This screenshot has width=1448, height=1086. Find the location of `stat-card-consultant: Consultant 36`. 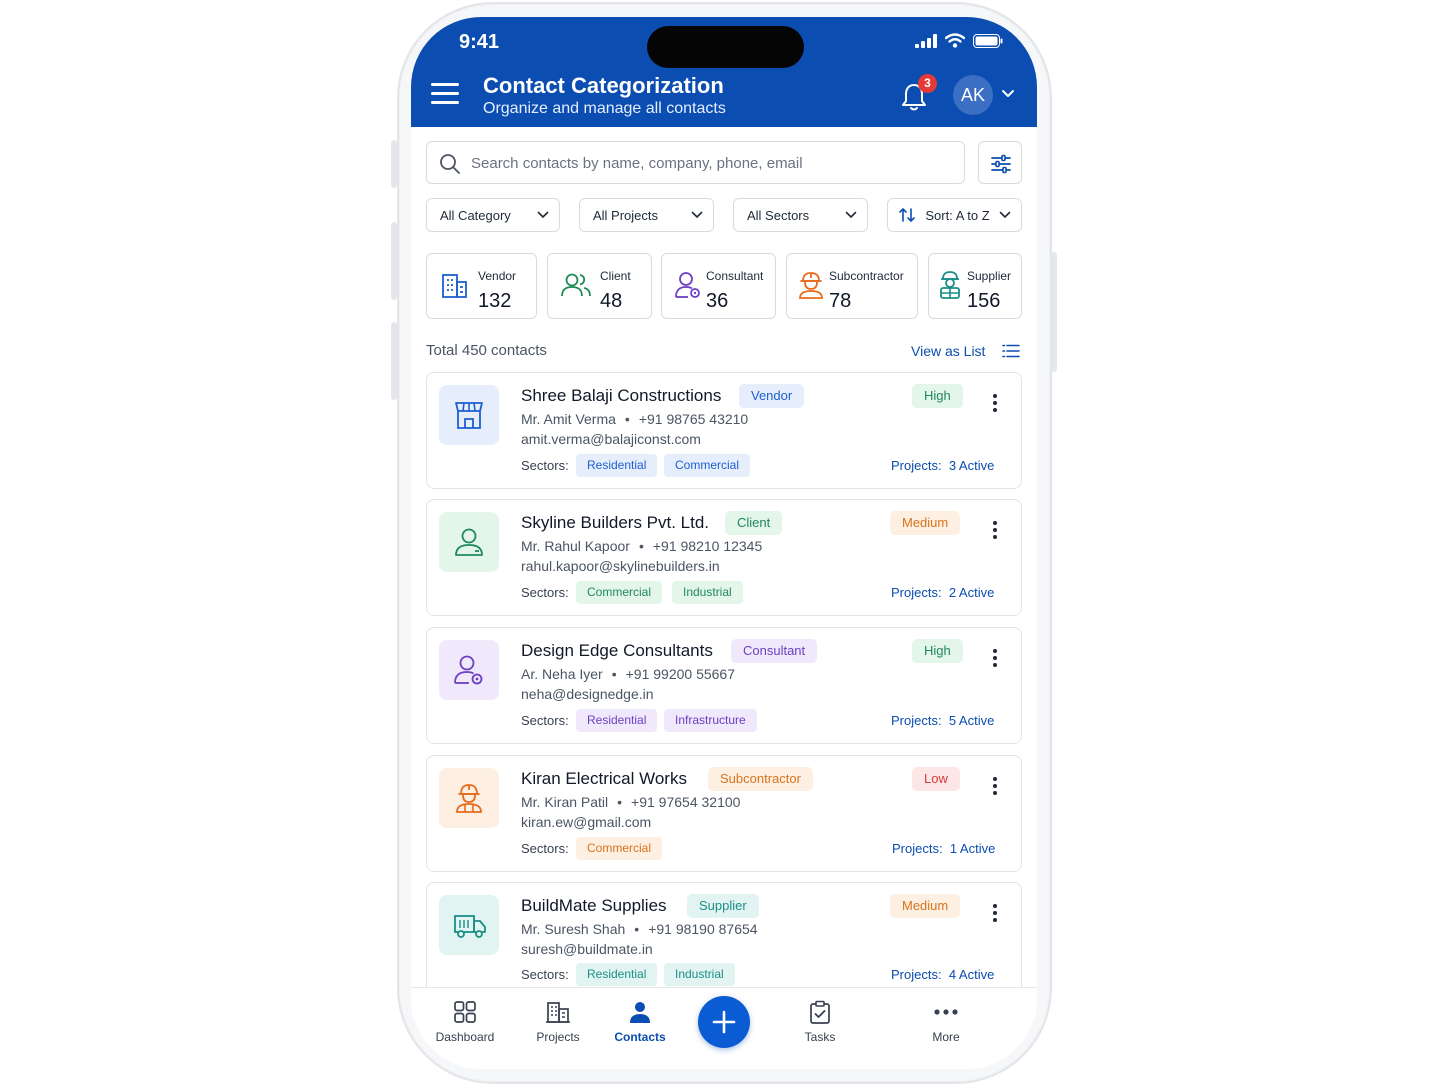

stat-card-consultant: Consultant 36 is located at coordinates (718, 286).